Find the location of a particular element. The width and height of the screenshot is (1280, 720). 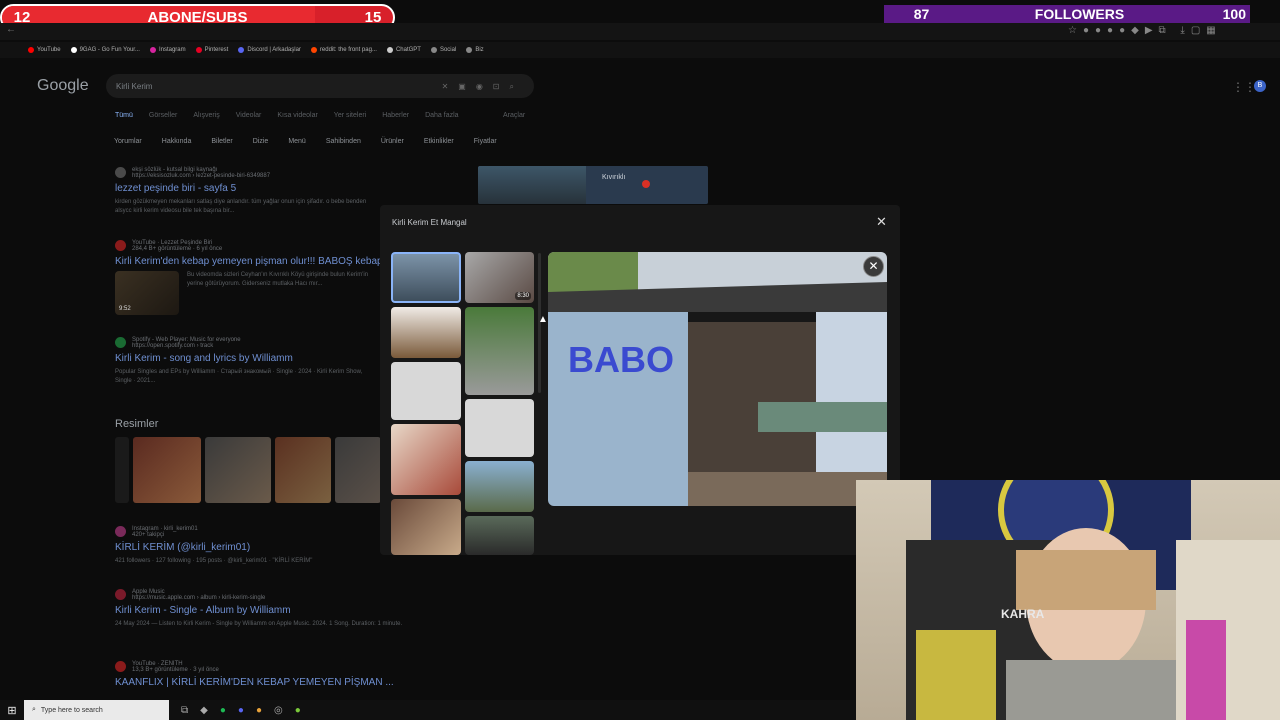

search-tab: Haberler is located at coordinates (395, 115).